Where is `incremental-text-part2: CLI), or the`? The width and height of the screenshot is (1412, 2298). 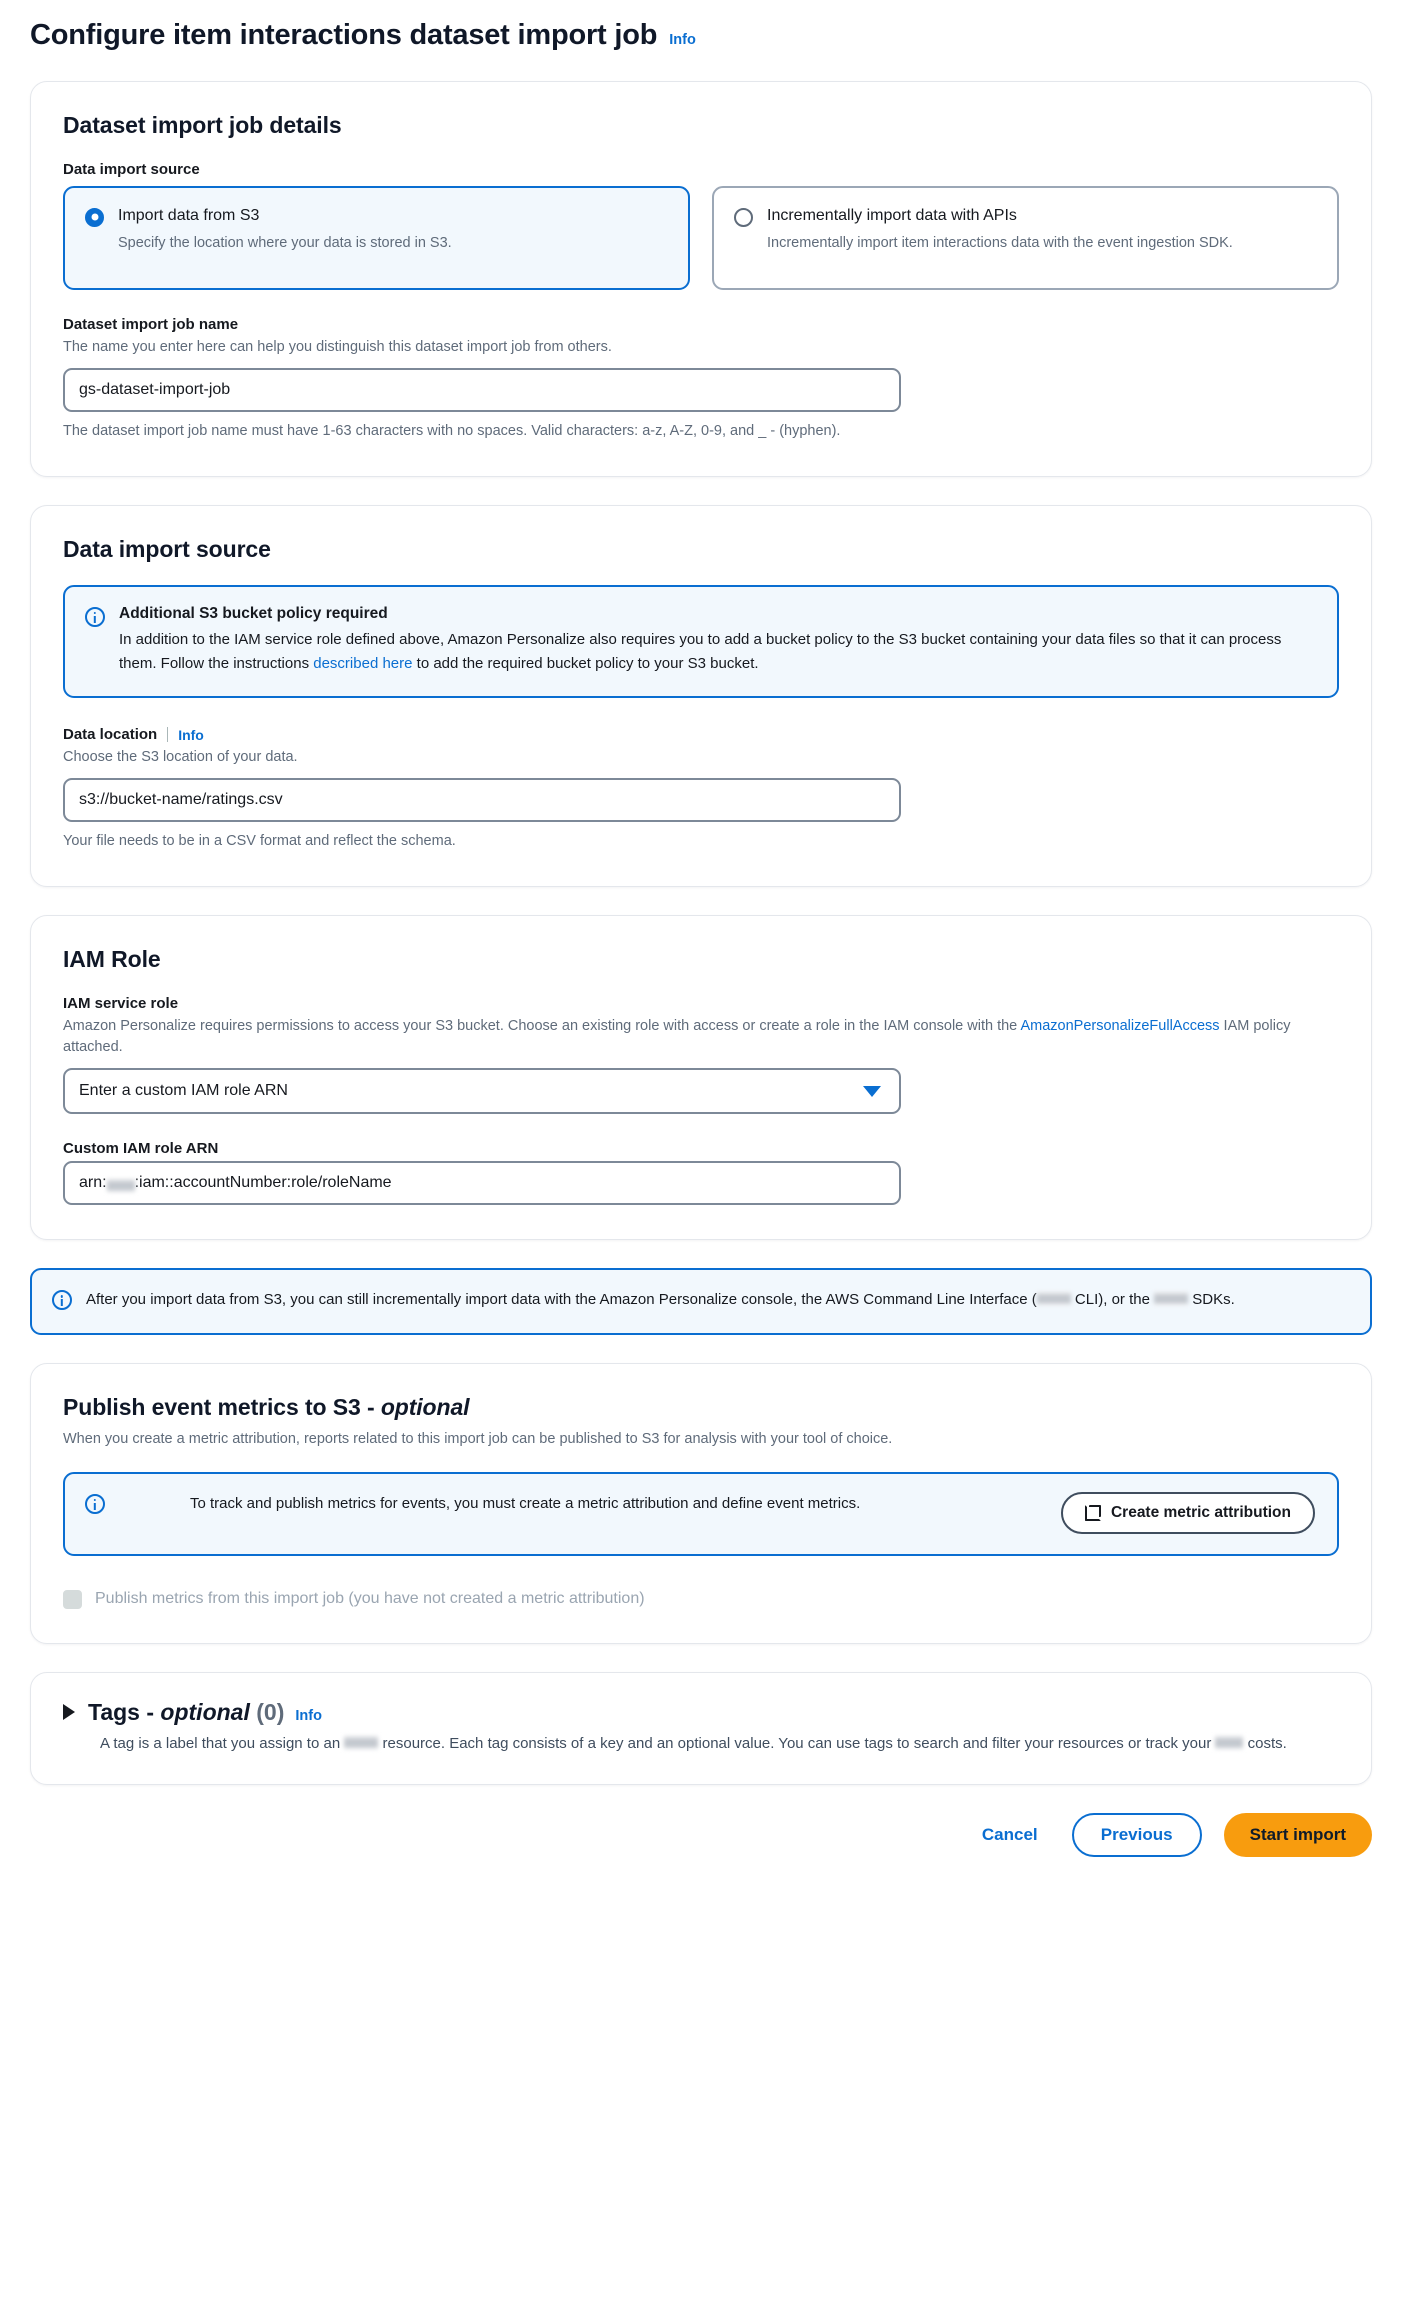 incremental-text-part2: CLI), or the is located at coordinates (1112, 1300).